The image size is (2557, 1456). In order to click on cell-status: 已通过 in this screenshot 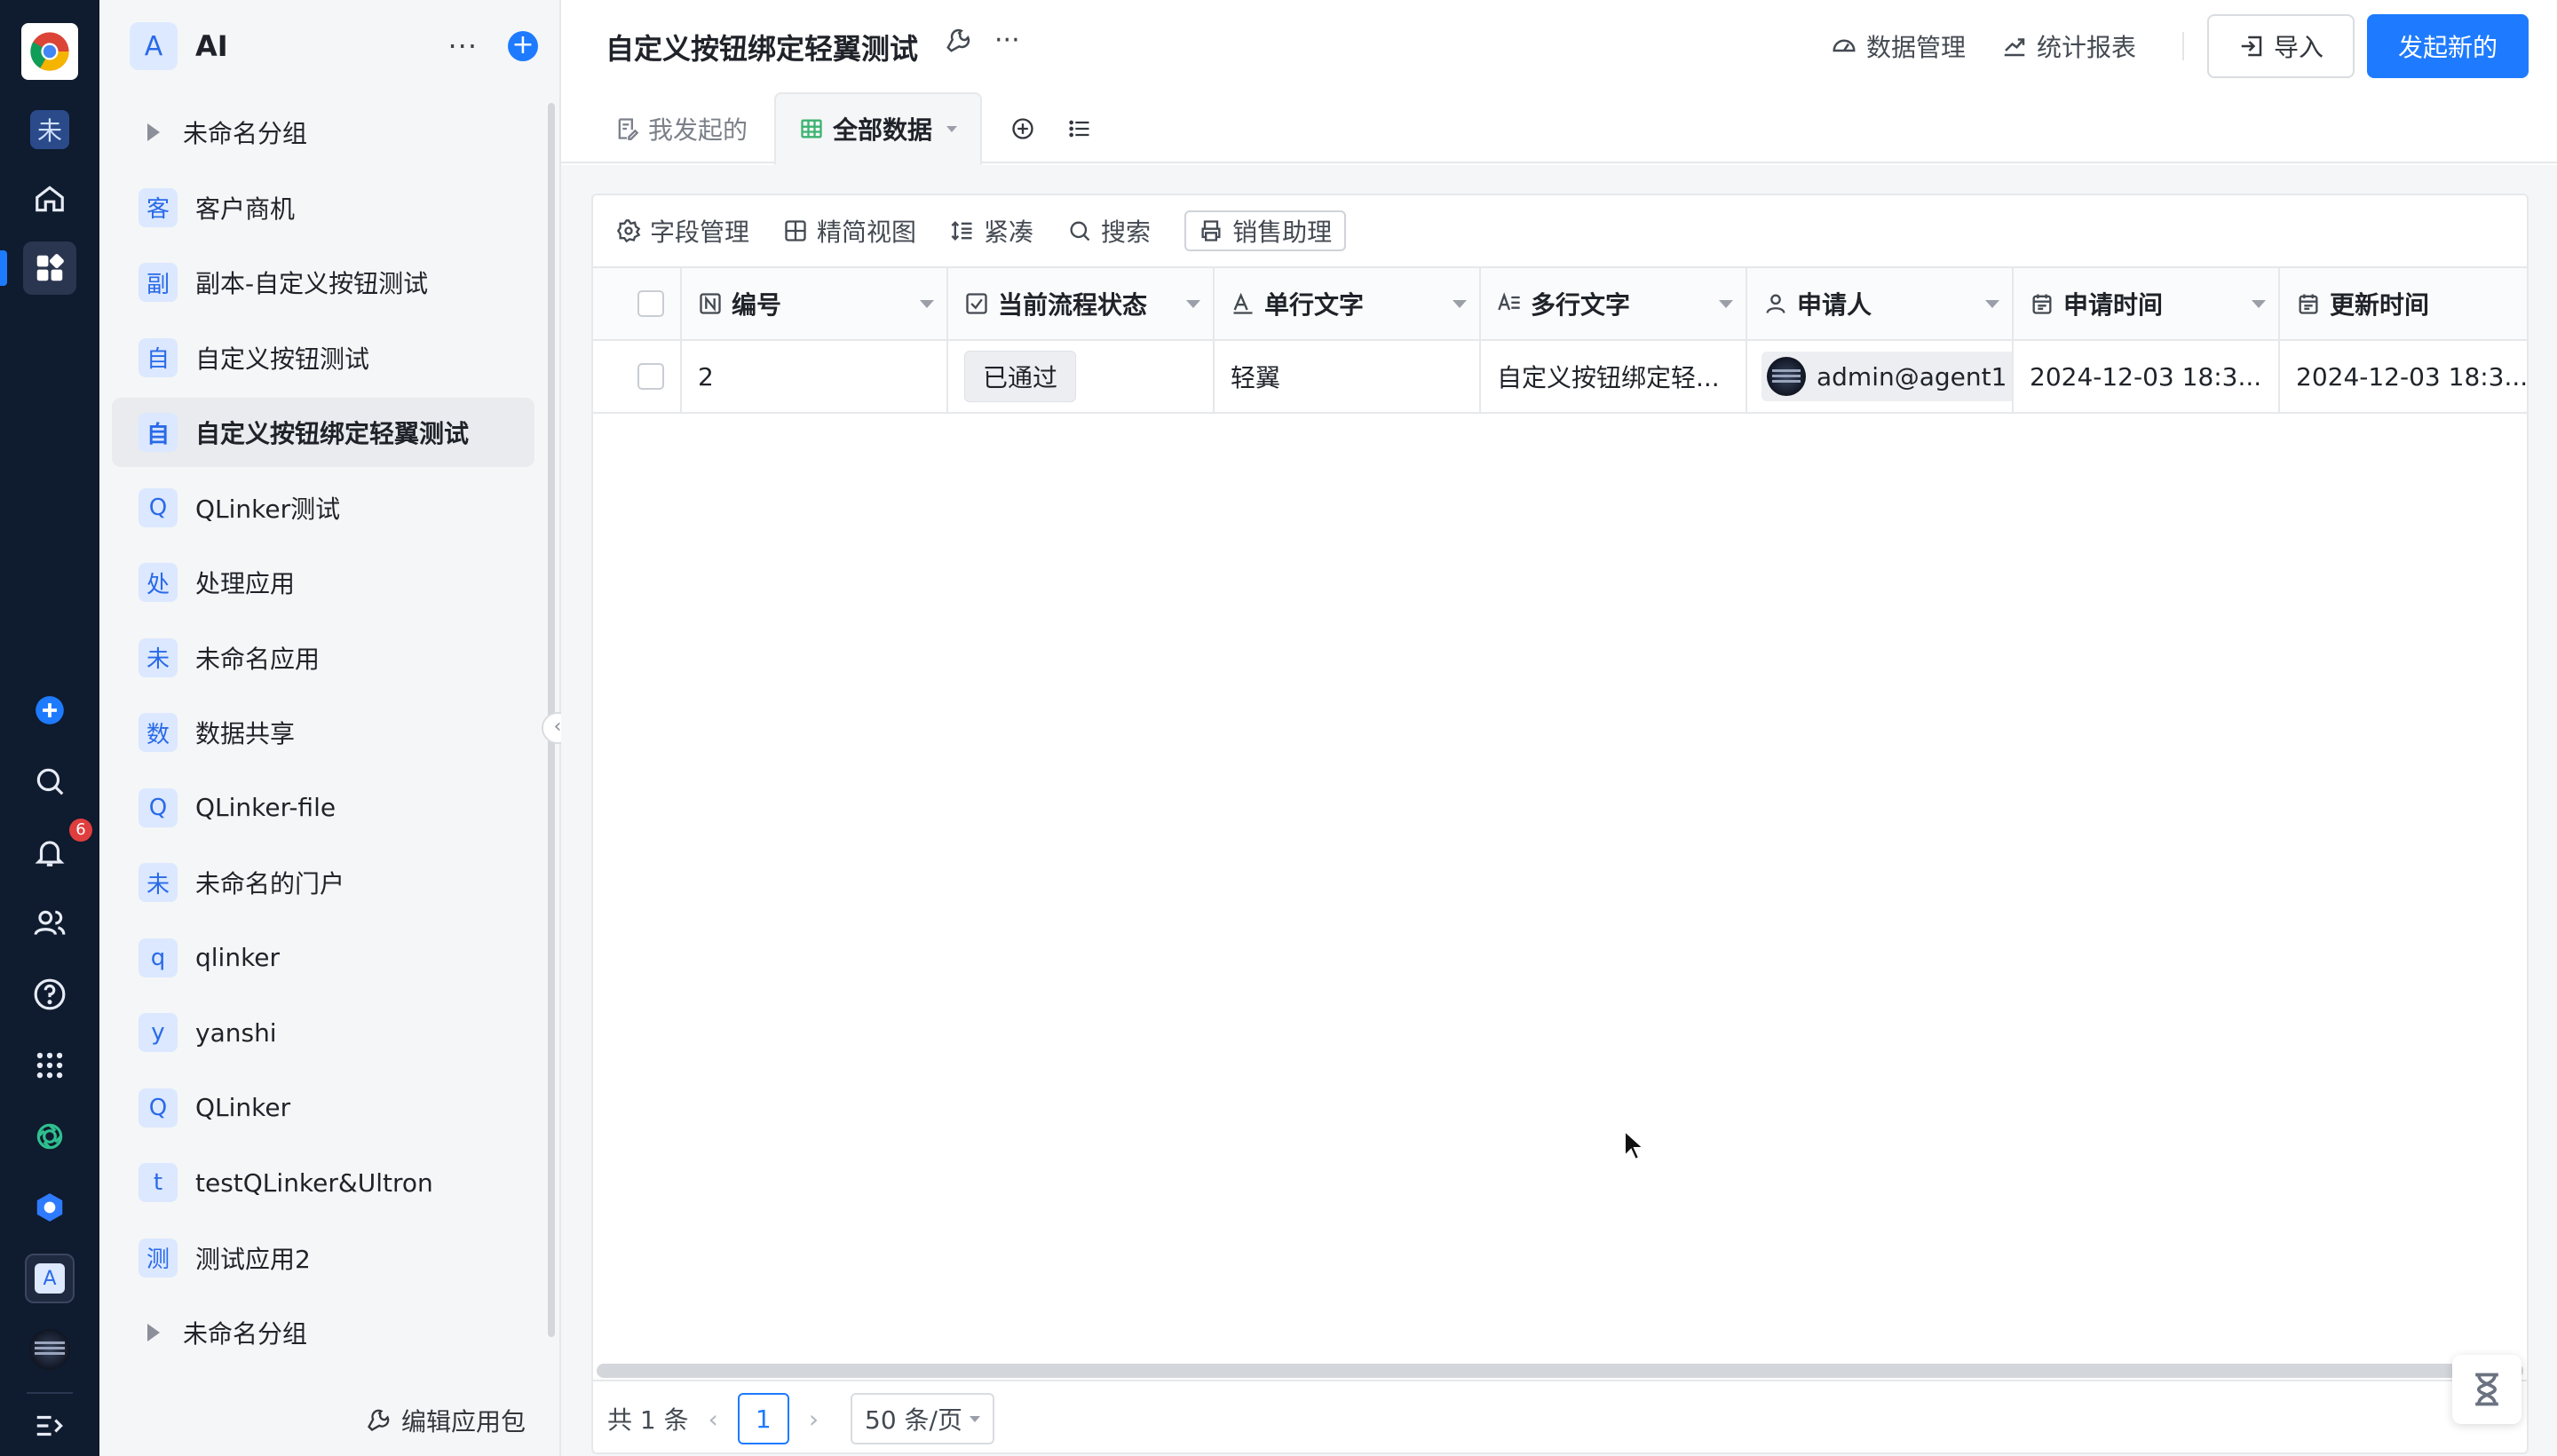, I will do `click(1081, 376)`.